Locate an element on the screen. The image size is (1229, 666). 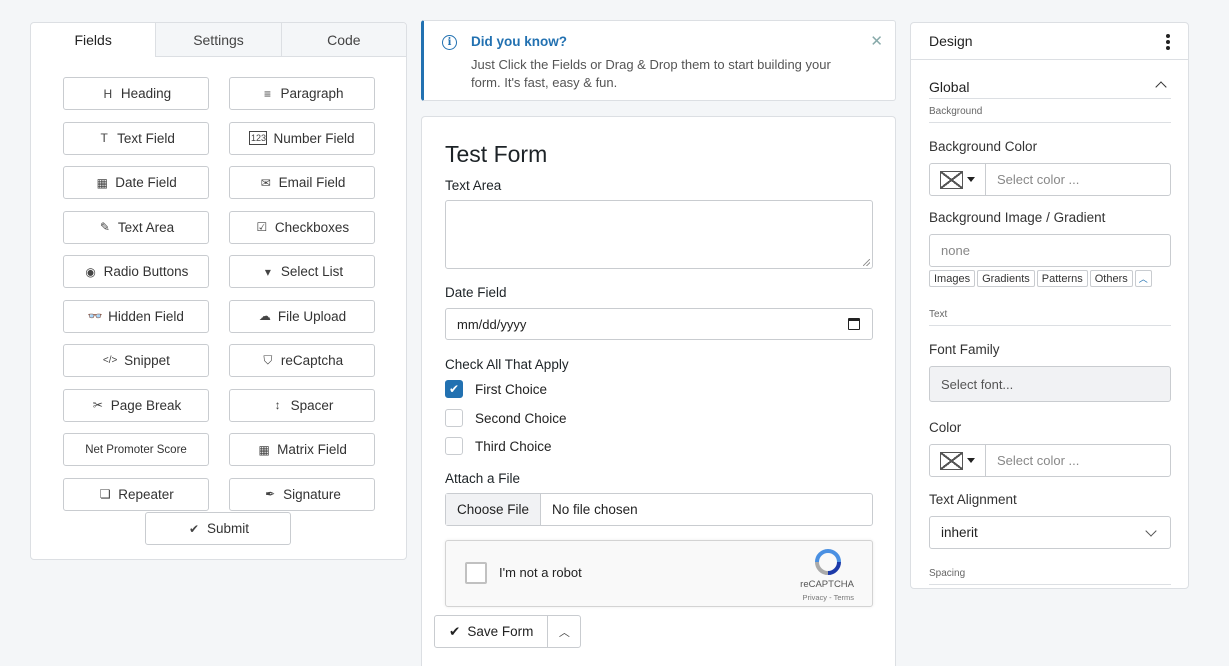
global-section-title: Global is located at coordinates (949, 87).